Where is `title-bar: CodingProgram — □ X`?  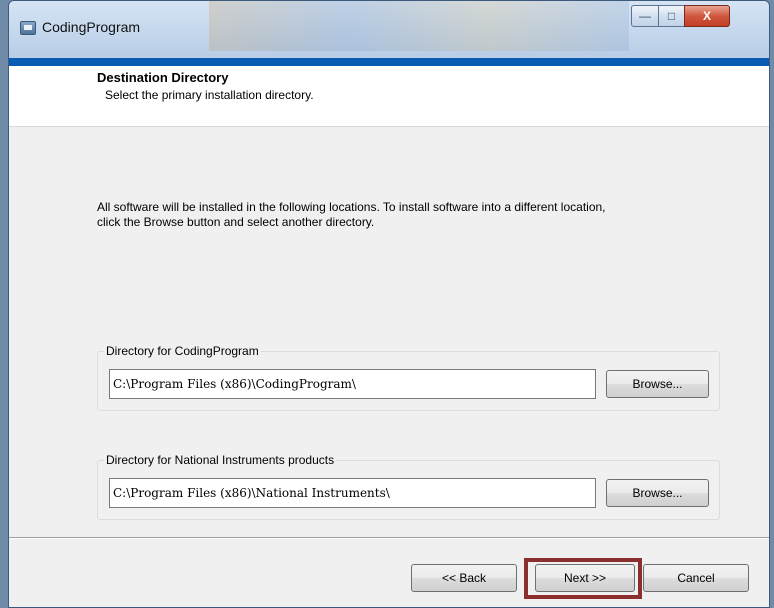
title-bar: CodingProgram — □ X is located at coordinates (389, 29).